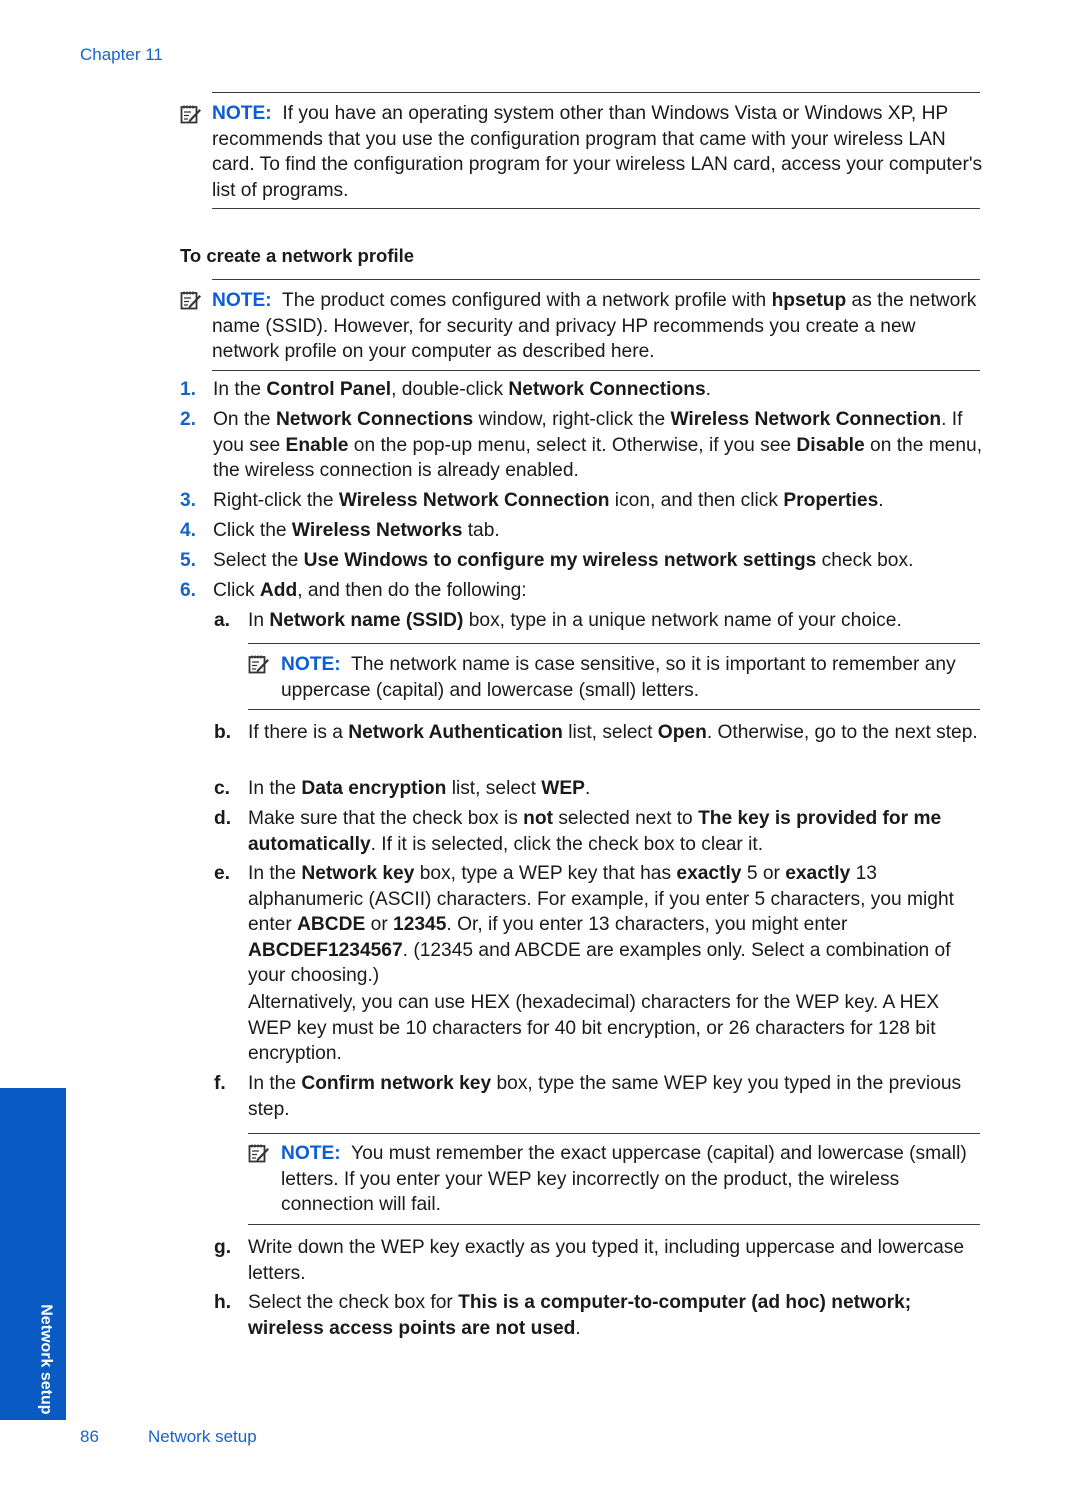  I want to click on section-heading: To create a network profile, so click(297, 255).